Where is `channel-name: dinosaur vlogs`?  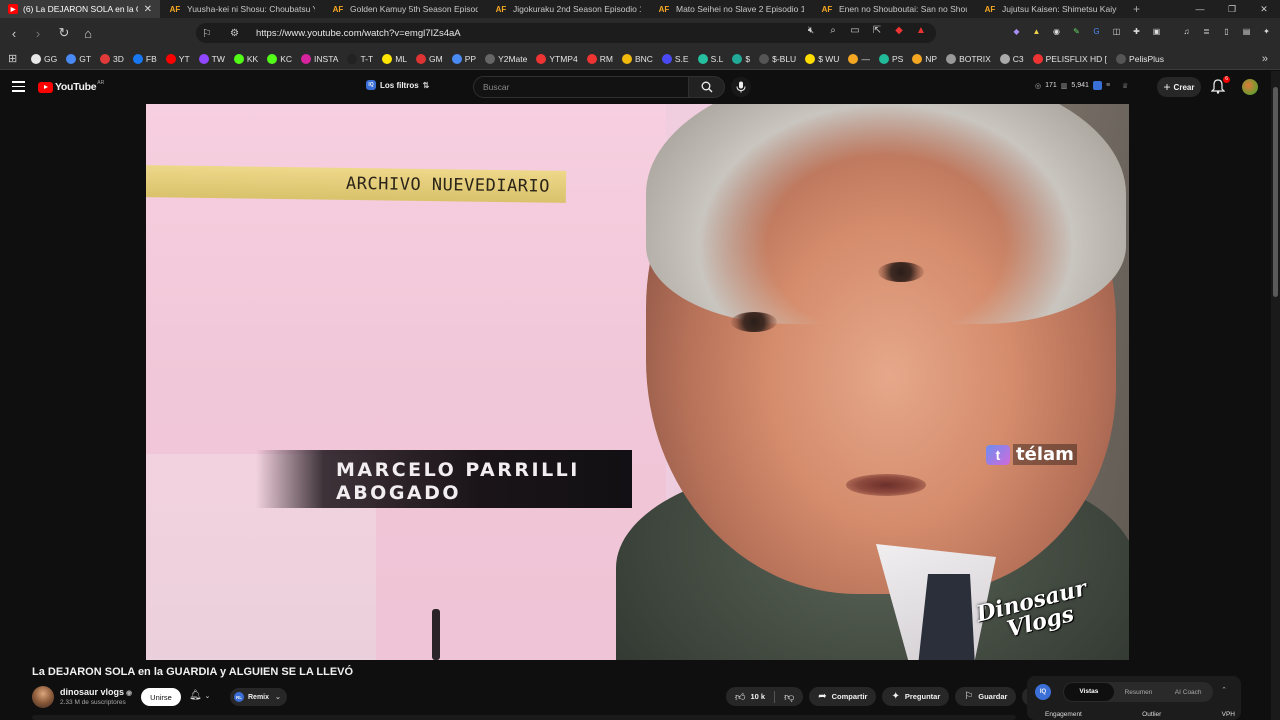
channel-name: dinosaur vlogs is located at coordinates (92, 692).